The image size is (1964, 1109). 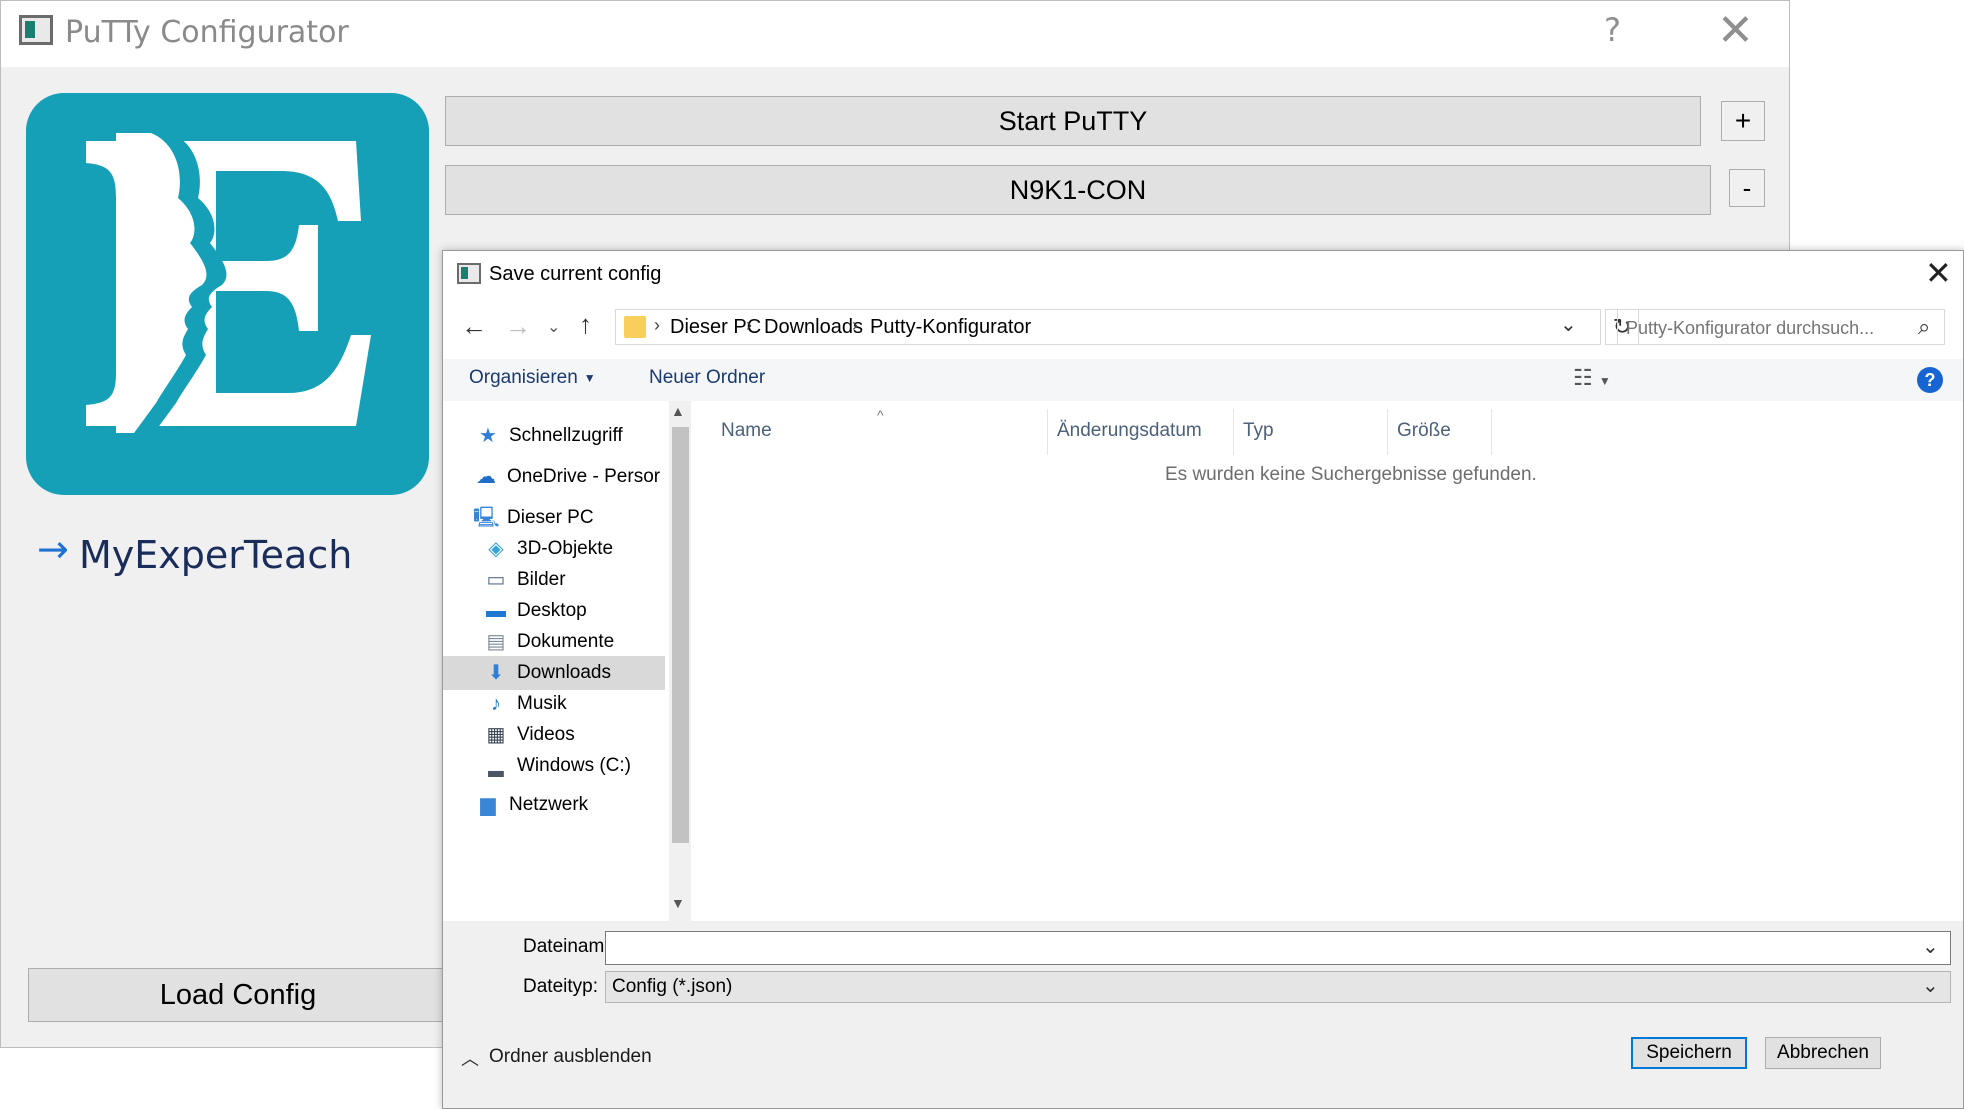 What do you see at coordinates (469, 273) in the screenshot?
I see `dialog-window-icon` at bounding box center [469, 273].